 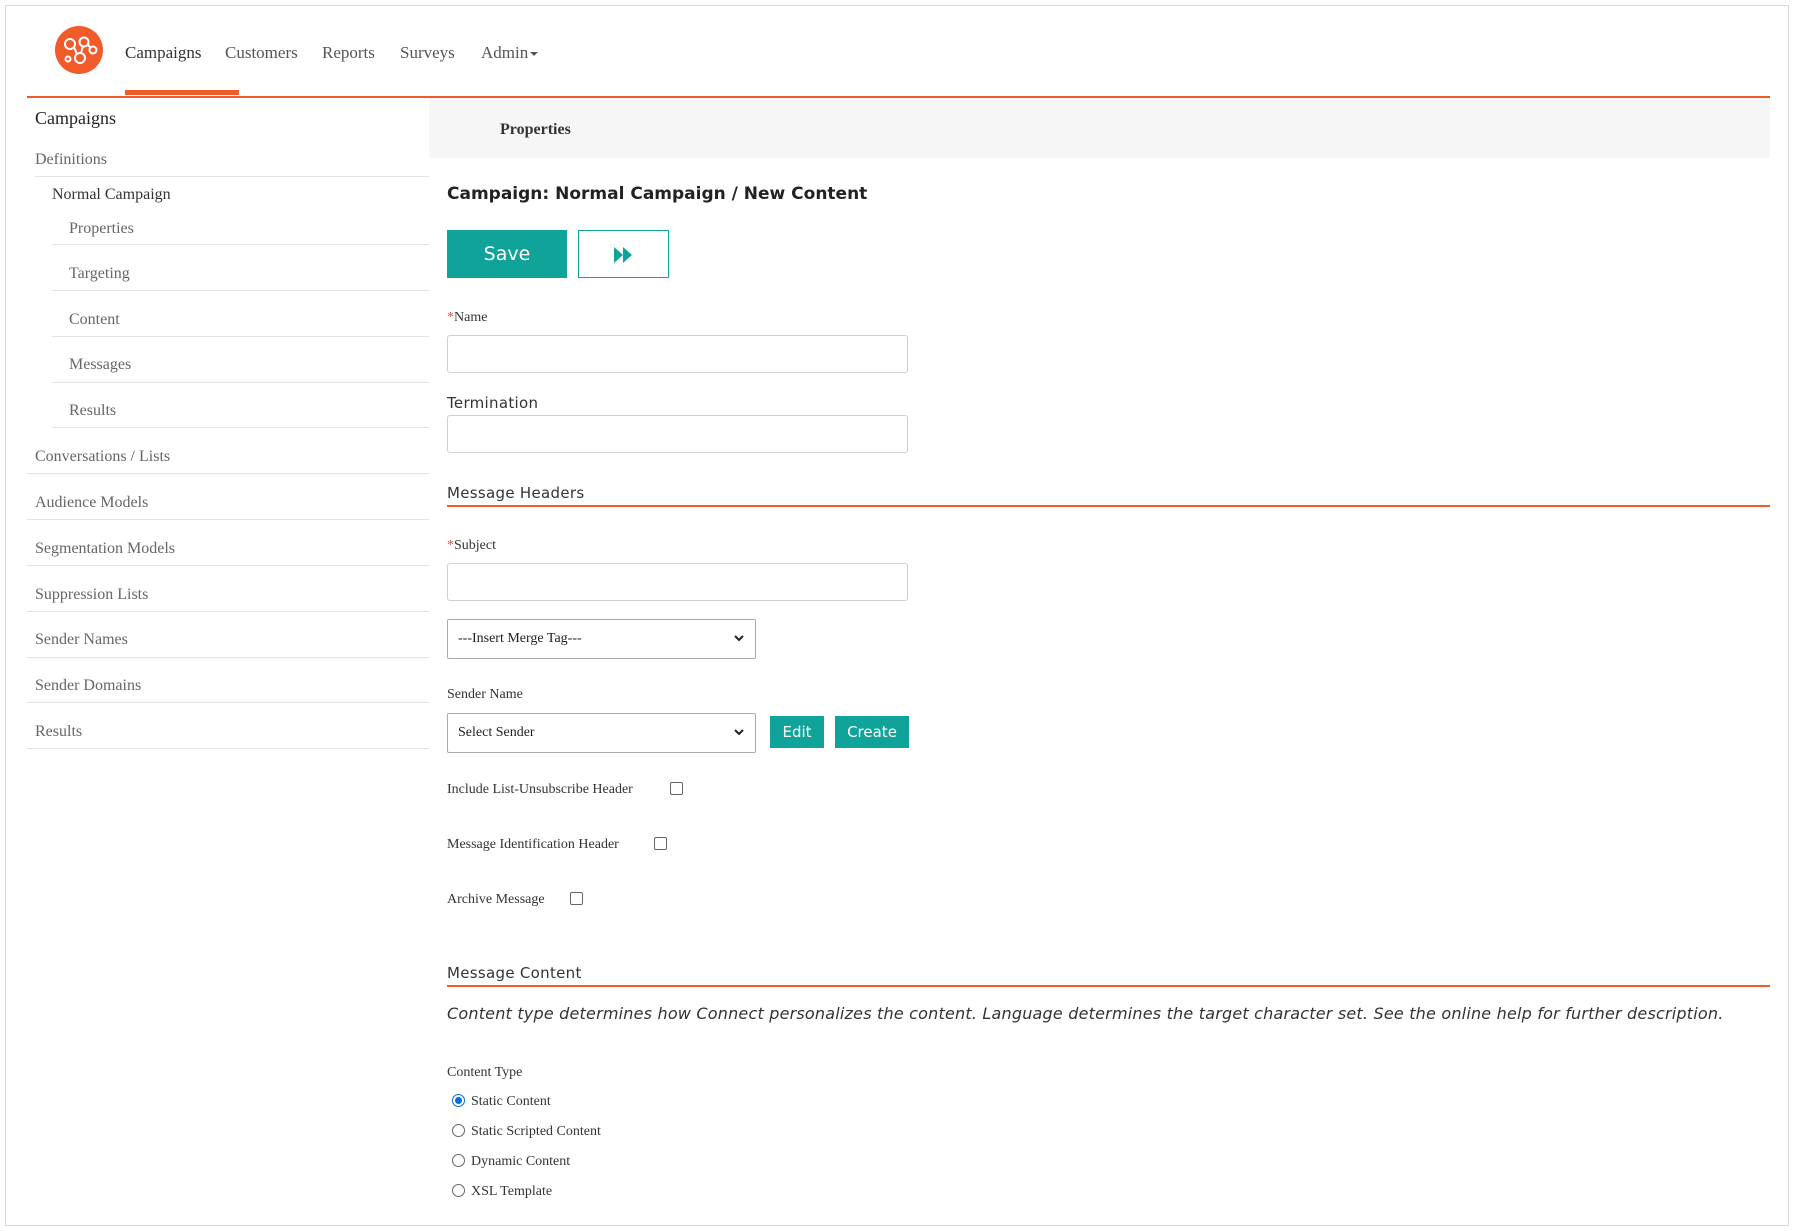 What do you see at coordinates (676, 788) in the screenshot?
I see `list-unsubscribe-checkbox` at bounding box center [676, 788].